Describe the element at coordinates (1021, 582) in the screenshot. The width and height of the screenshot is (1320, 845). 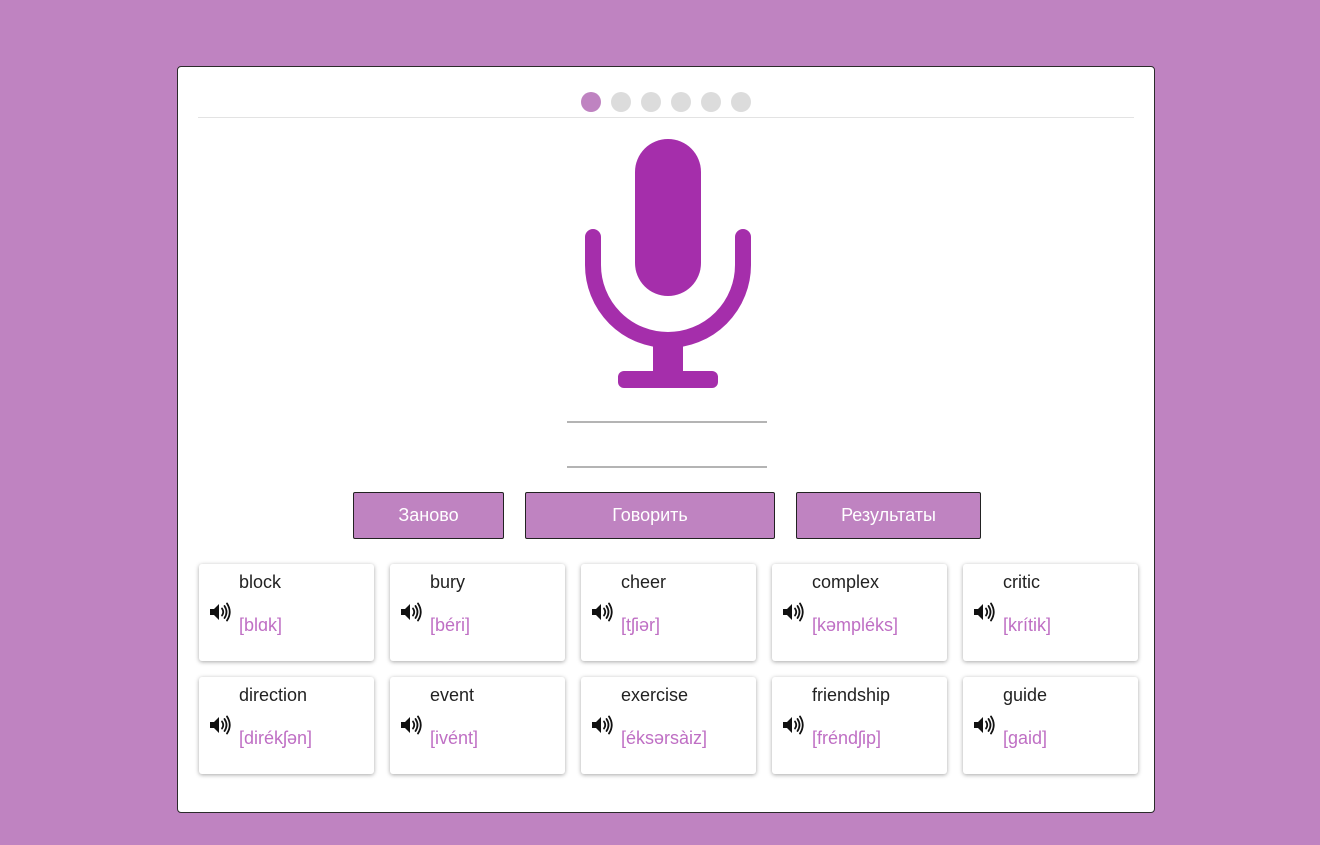
I see `word-text: critic` at that location.